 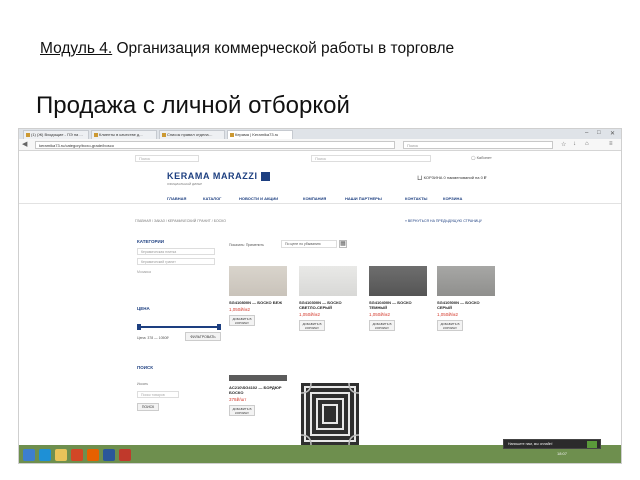 What do you see at coordinates (185, 184) in the screenshot?
I see `brand-subtitle: ОФИЦИАЛЬНЫЙ ДИЛЕР` at bounding box center [185, 184].